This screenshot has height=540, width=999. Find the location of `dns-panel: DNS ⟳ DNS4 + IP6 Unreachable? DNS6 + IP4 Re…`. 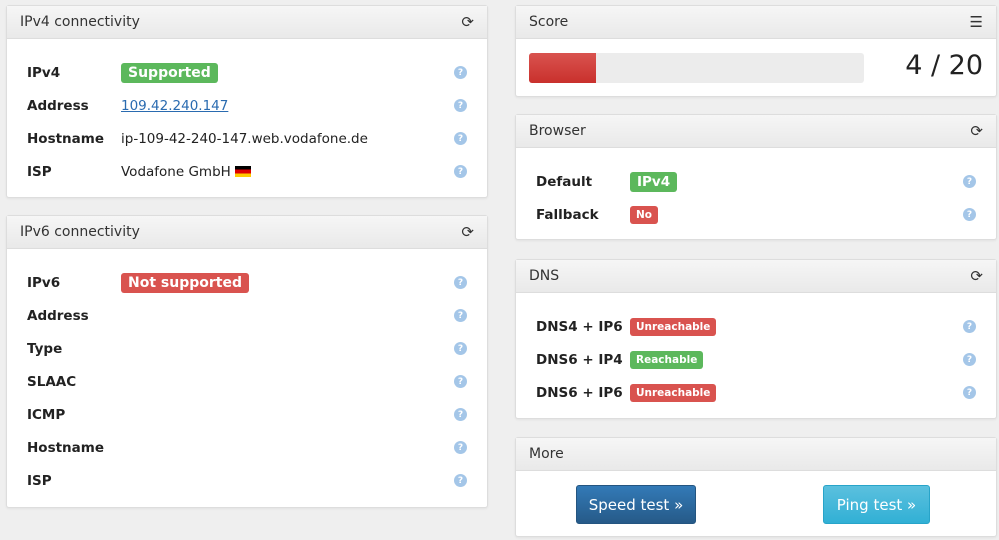

dns-panel: DNS ⟳ DNS4 + IP6 Unreachable? DNS6 + IP4 Re… is located at coordinates (756, 339).